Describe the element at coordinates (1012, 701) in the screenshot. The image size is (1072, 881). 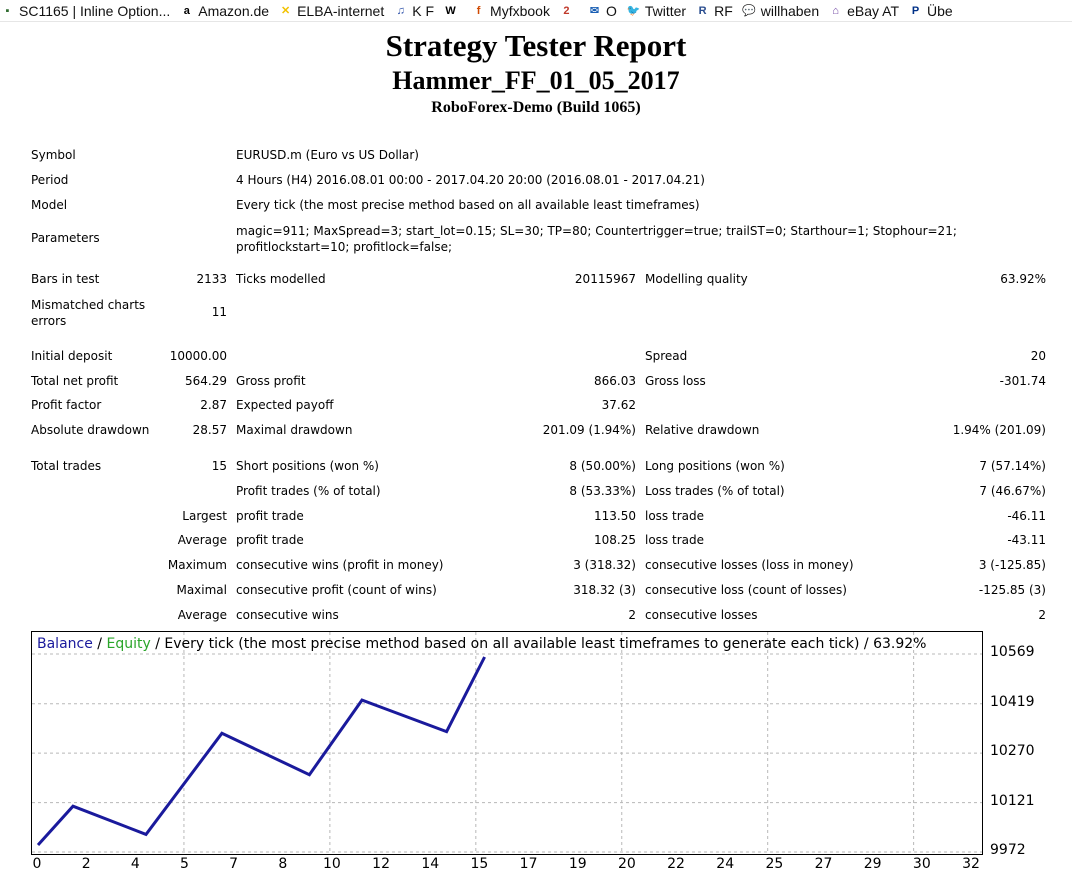
I see `y-tick-label-3: 10419` at that location.